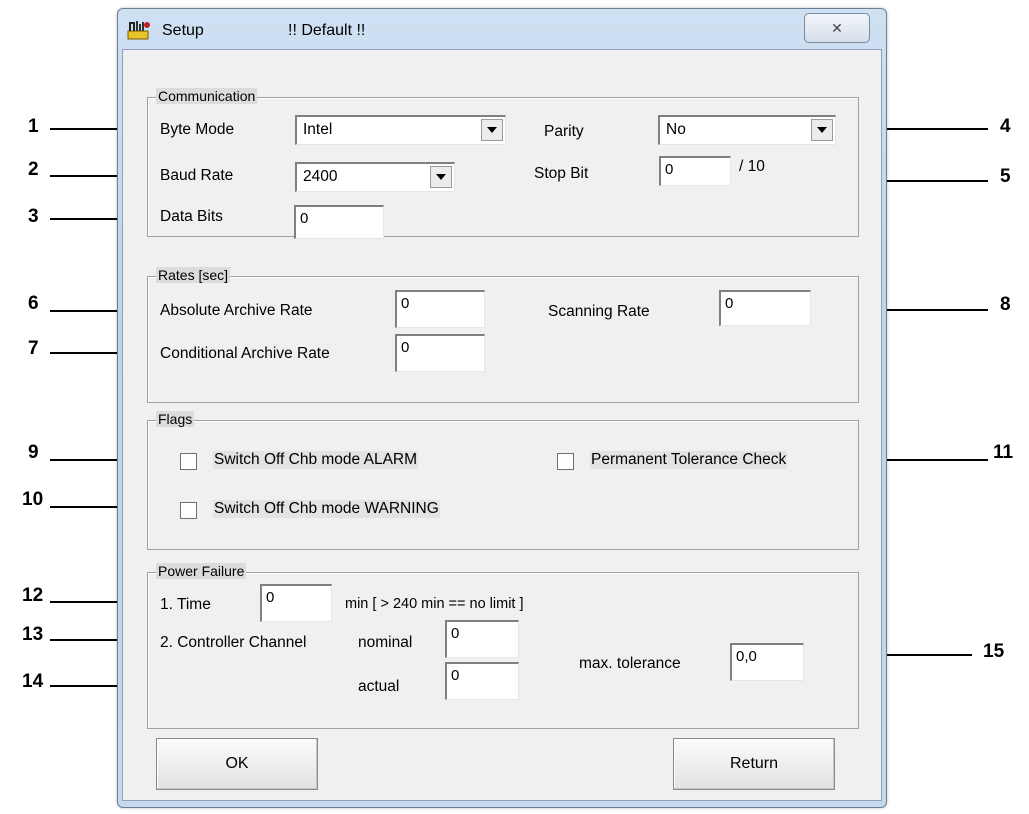 This screenshot has height=814, width=1029. I want to click on baud-rate-label: Baud Rate, so click(197, 175).